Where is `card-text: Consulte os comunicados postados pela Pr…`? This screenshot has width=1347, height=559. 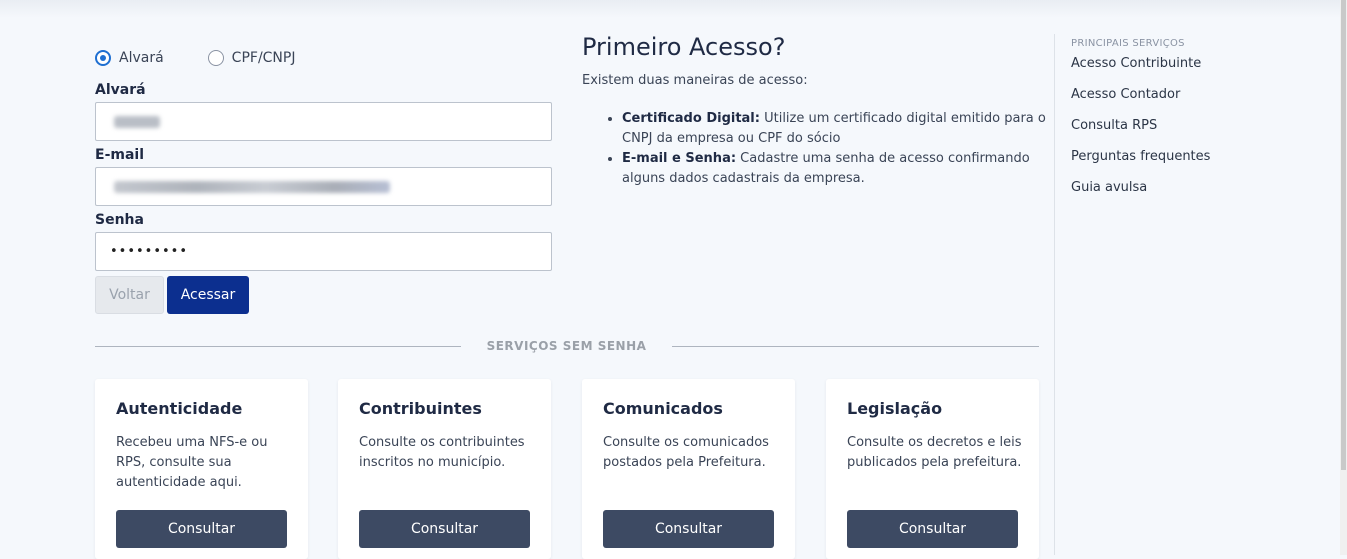 card-text: Consulte os comunicados postados pela Pr… is located at coordinates (686, 452).